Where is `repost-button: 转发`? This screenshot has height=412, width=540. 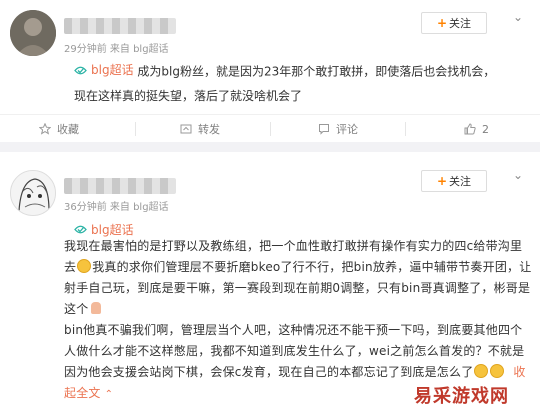
repost-button: 转发 is located at coordinates (200, 129).